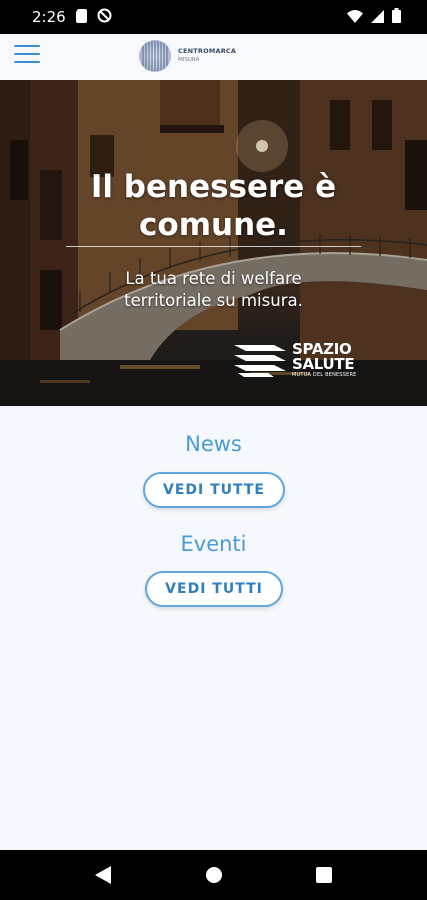 Image resolution: width=427 pixels, height=900 pixels. I want to click on events-view-all-button: VEDI TUTTI, so click(214, 589).